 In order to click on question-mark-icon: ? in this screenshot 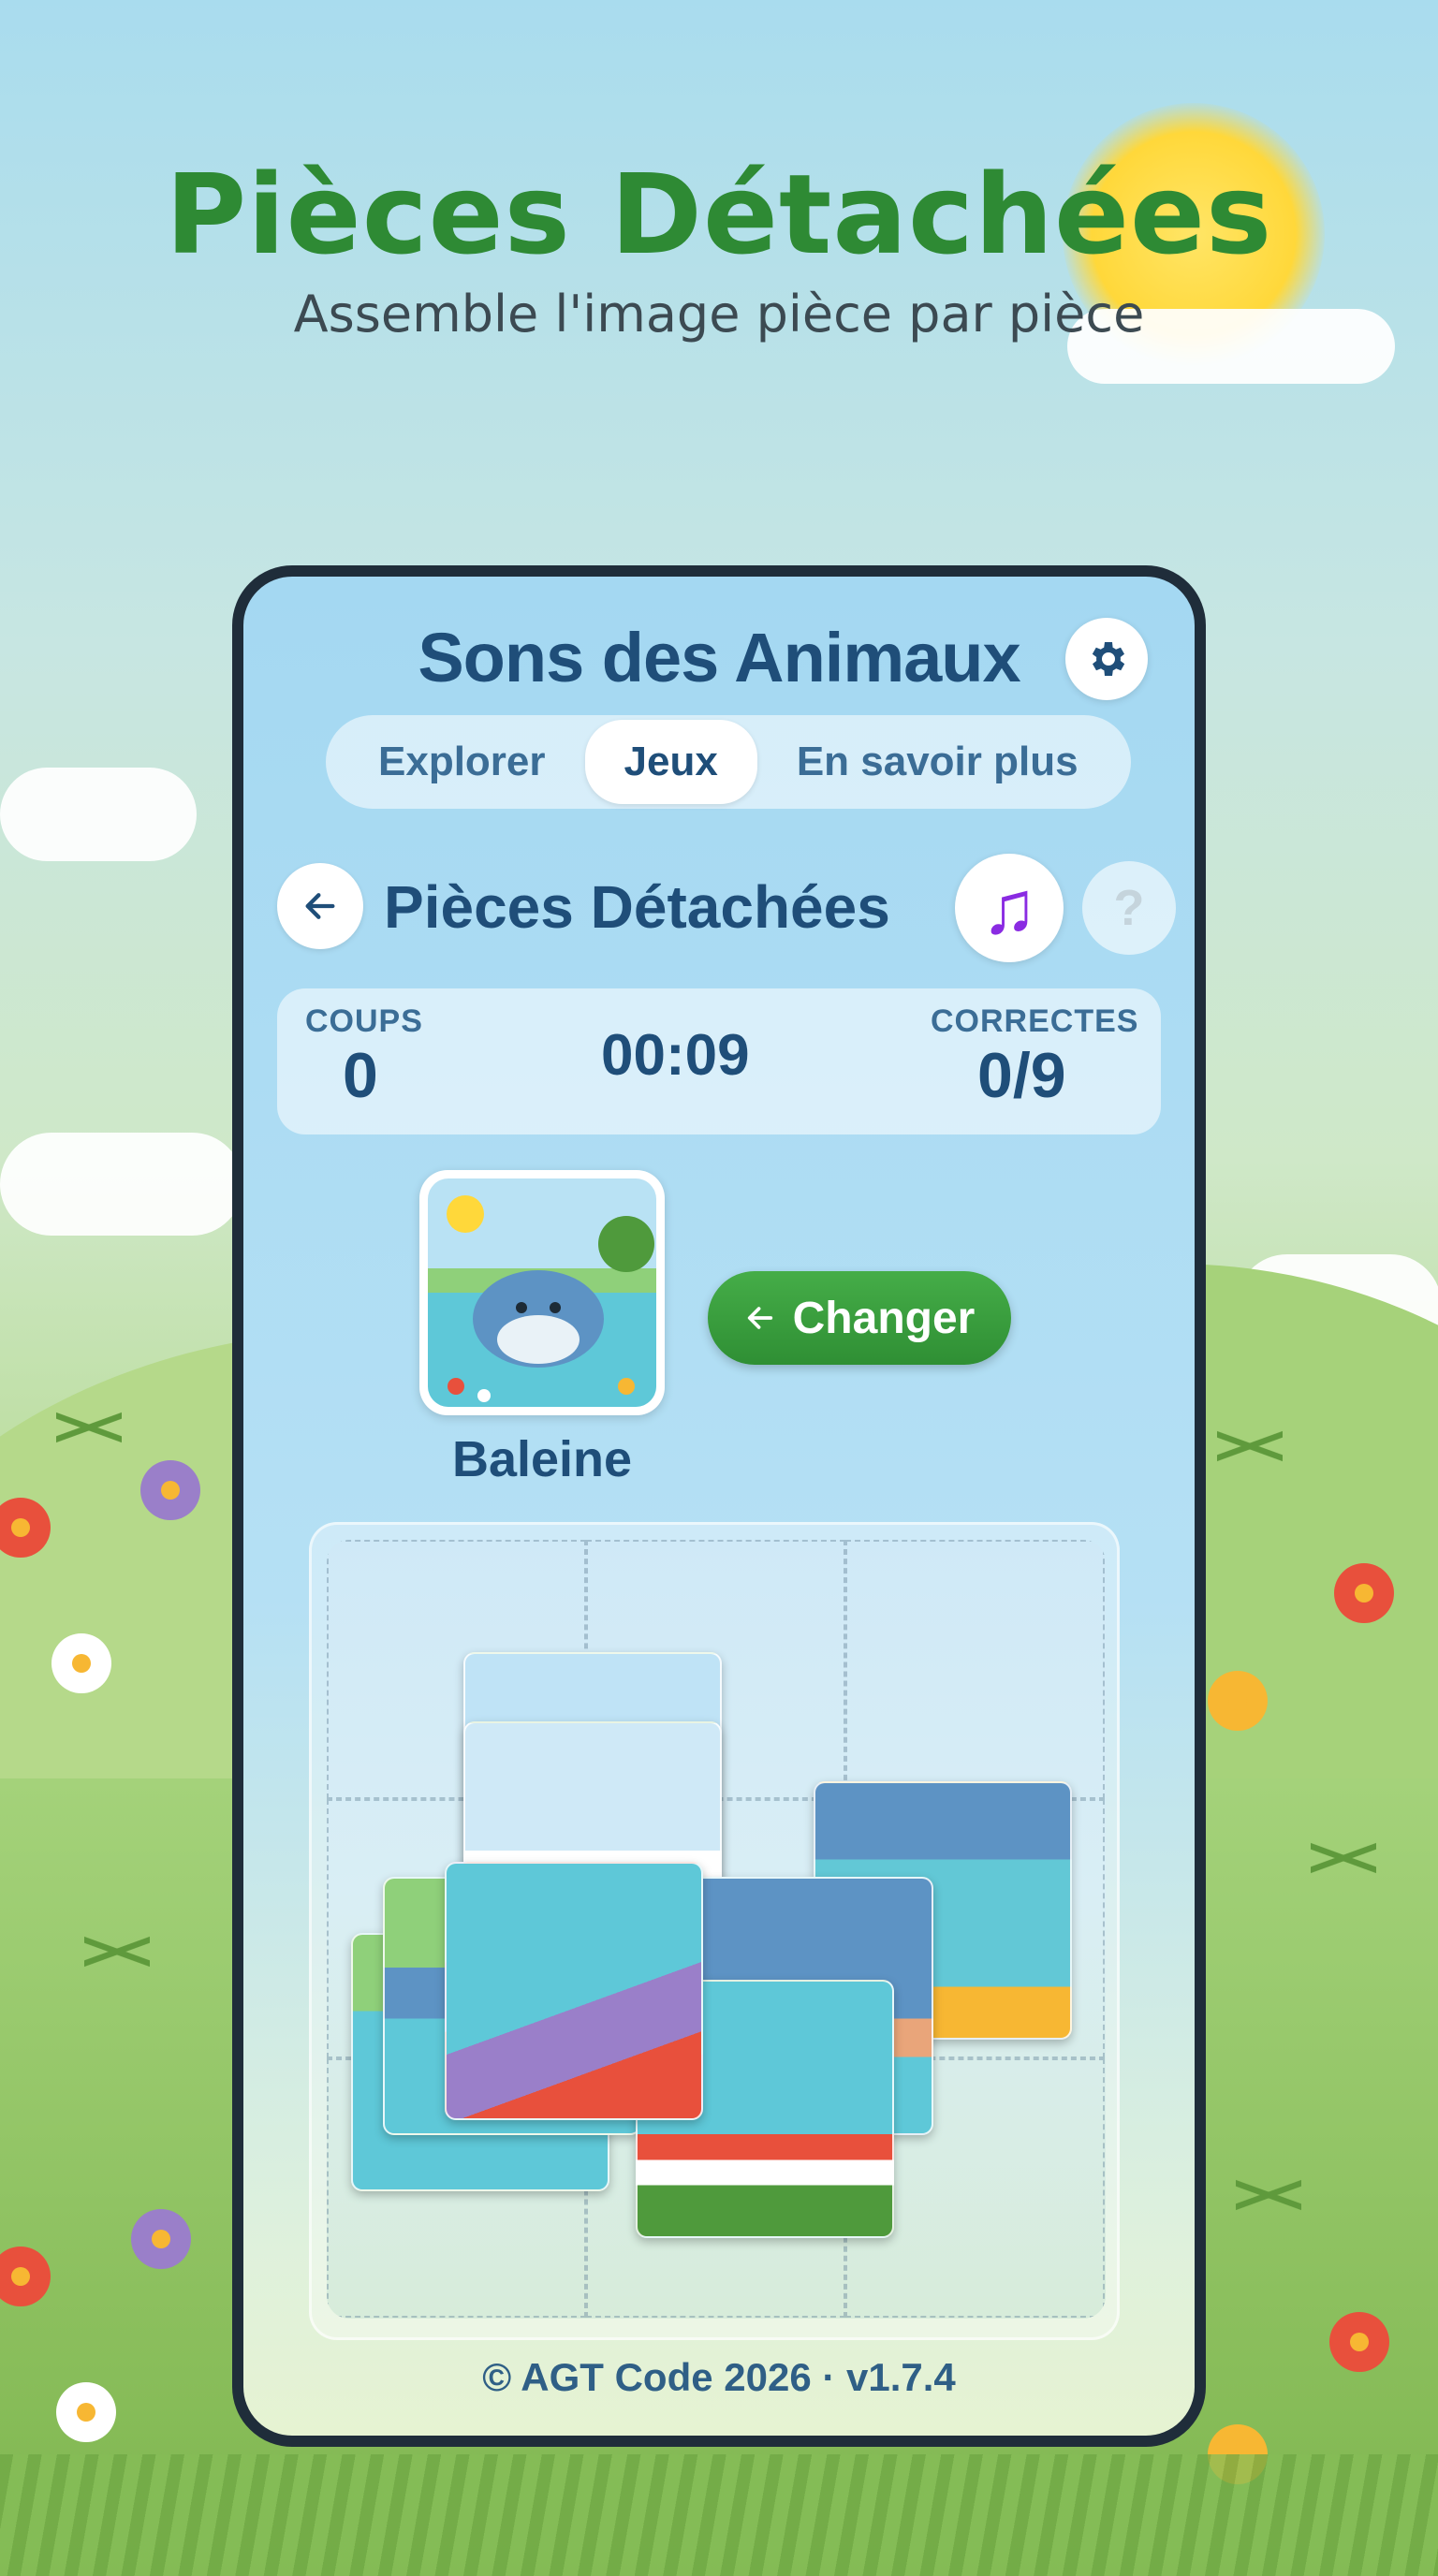, I will do `click(1129, 908)`.